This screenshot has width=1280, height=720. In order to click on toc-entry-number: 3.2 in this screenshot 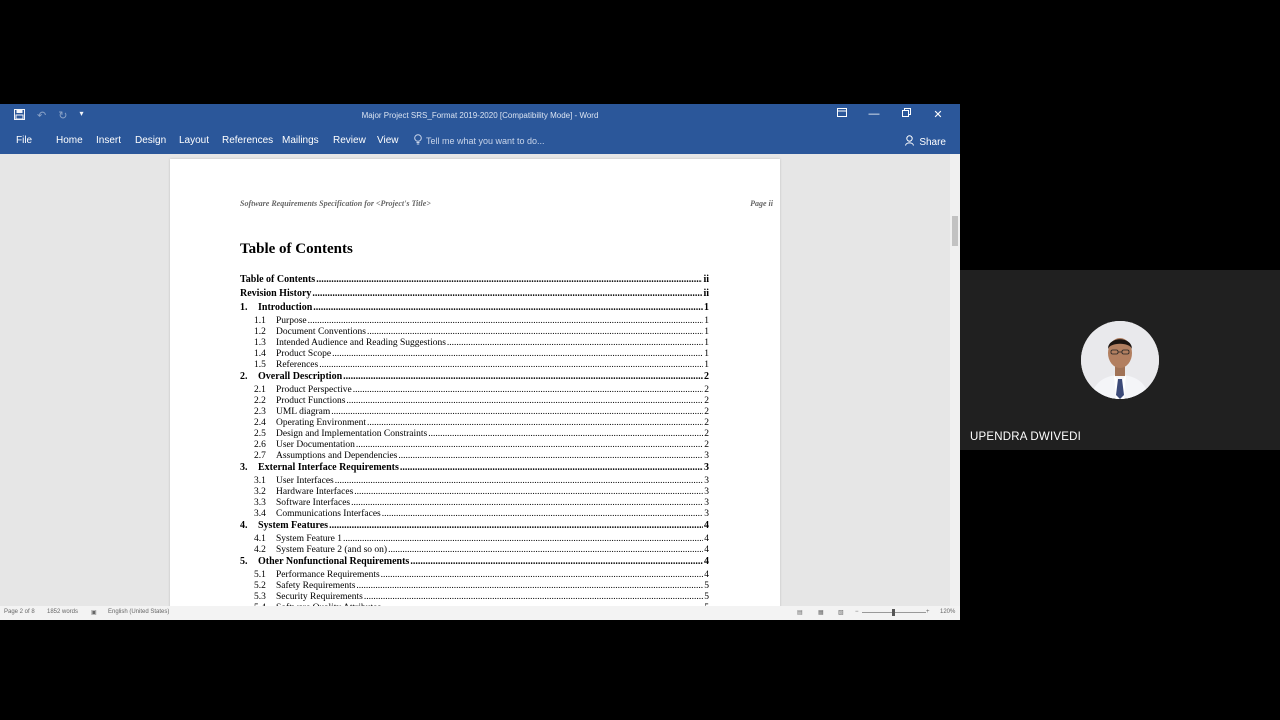, I will do `click(260, 492)`.